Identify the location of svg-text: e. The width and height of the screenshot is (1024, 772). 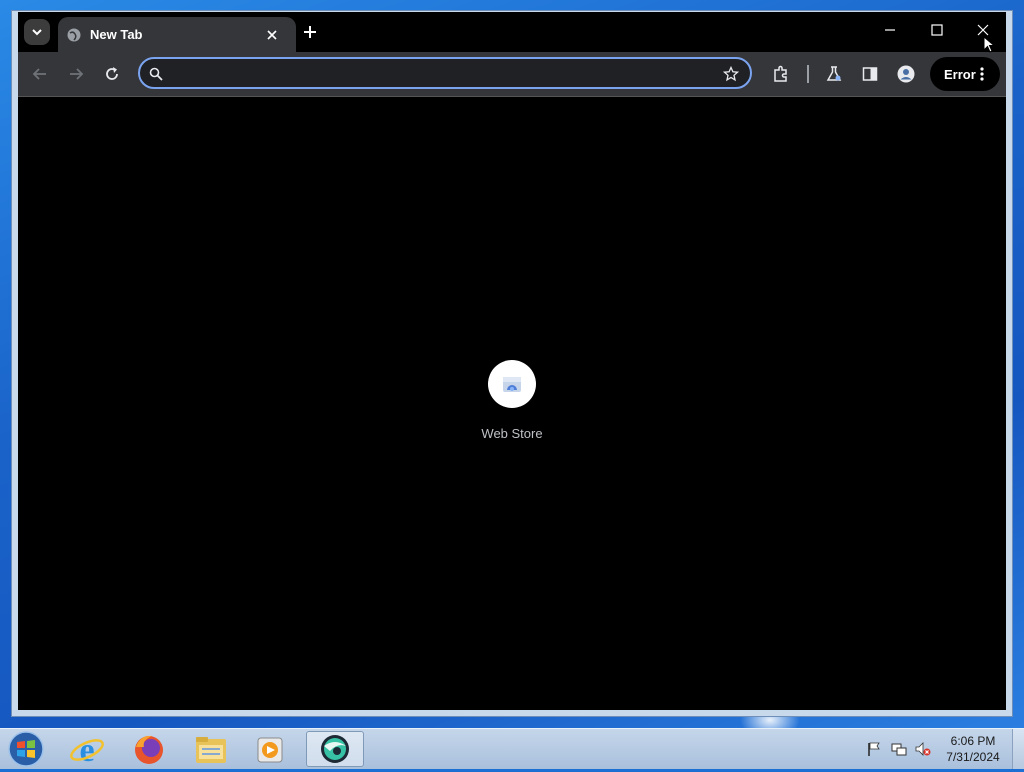
(86, 749).